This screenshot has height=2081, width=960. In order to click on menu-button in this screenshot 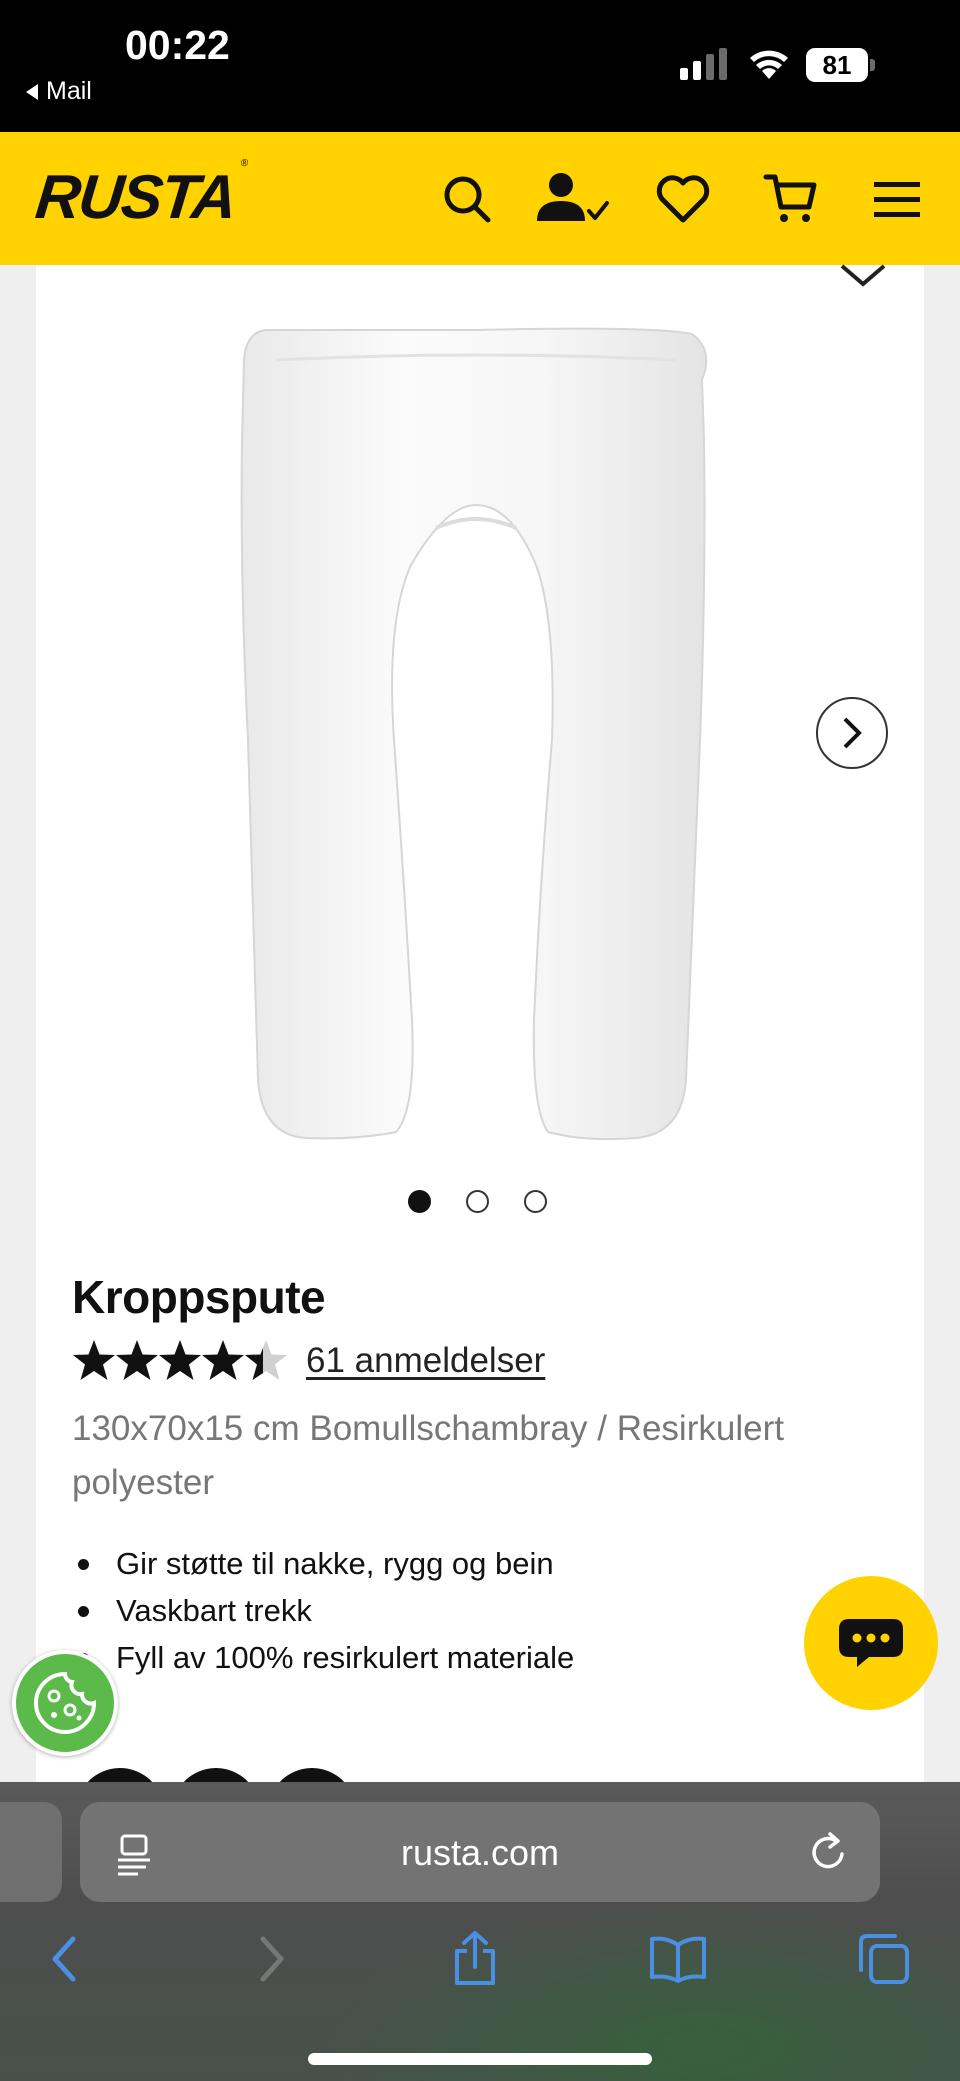, I will do `click(897, 199)`.